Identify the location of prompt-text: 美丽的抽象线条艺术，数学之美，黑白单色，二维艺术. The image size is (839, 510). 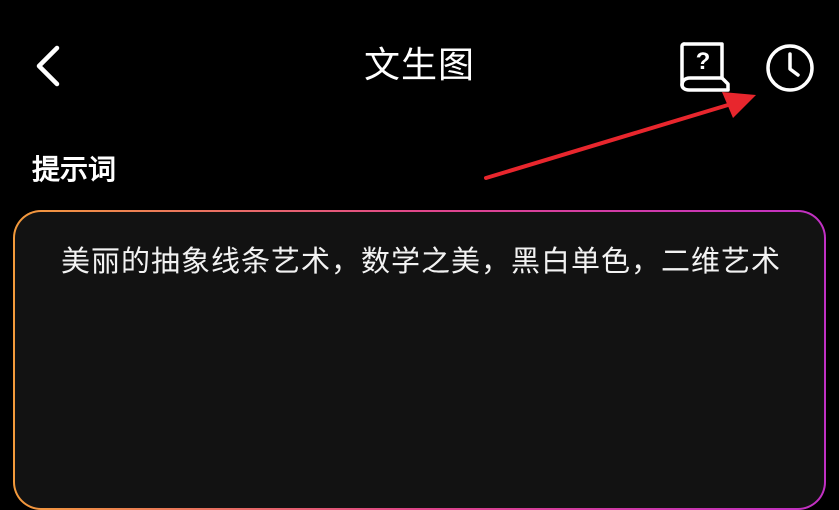
(421, 261).